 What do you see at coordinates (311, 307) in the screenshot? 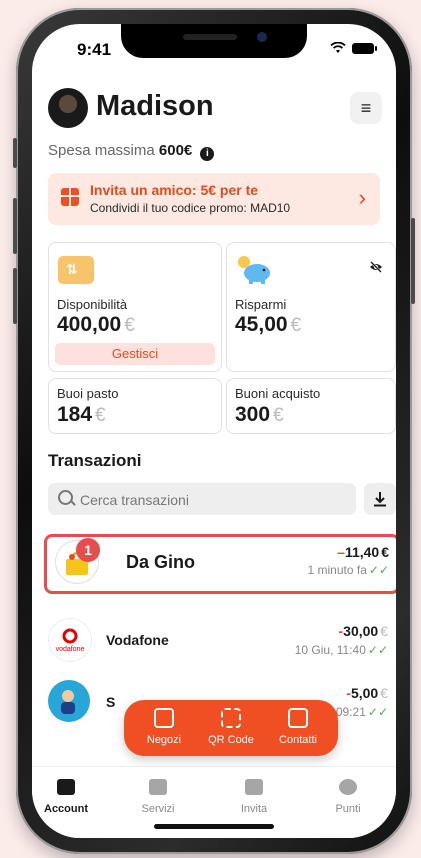
I see `card-risparmi: Risparmi 45,00 €` at bounding box center [311, 307].